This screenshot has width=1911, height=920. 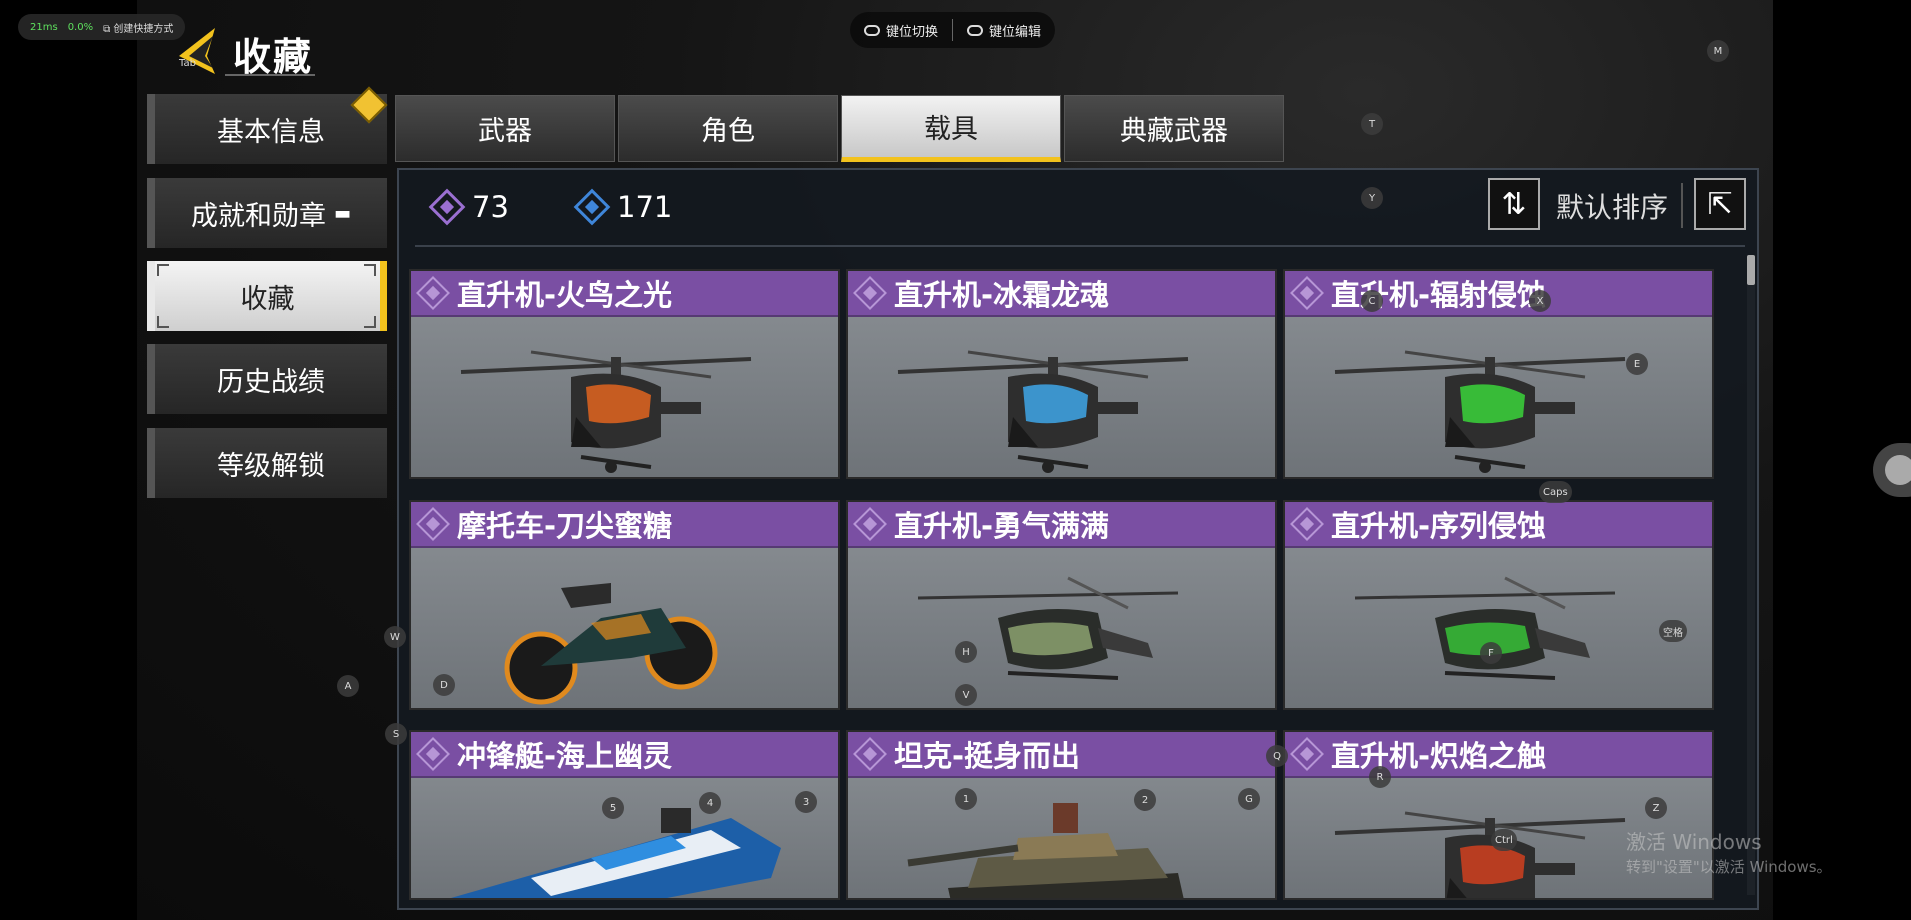 I want to click on sidebar-item-achievements: 成就和勋章 ▬, so click(x=267, y=213).